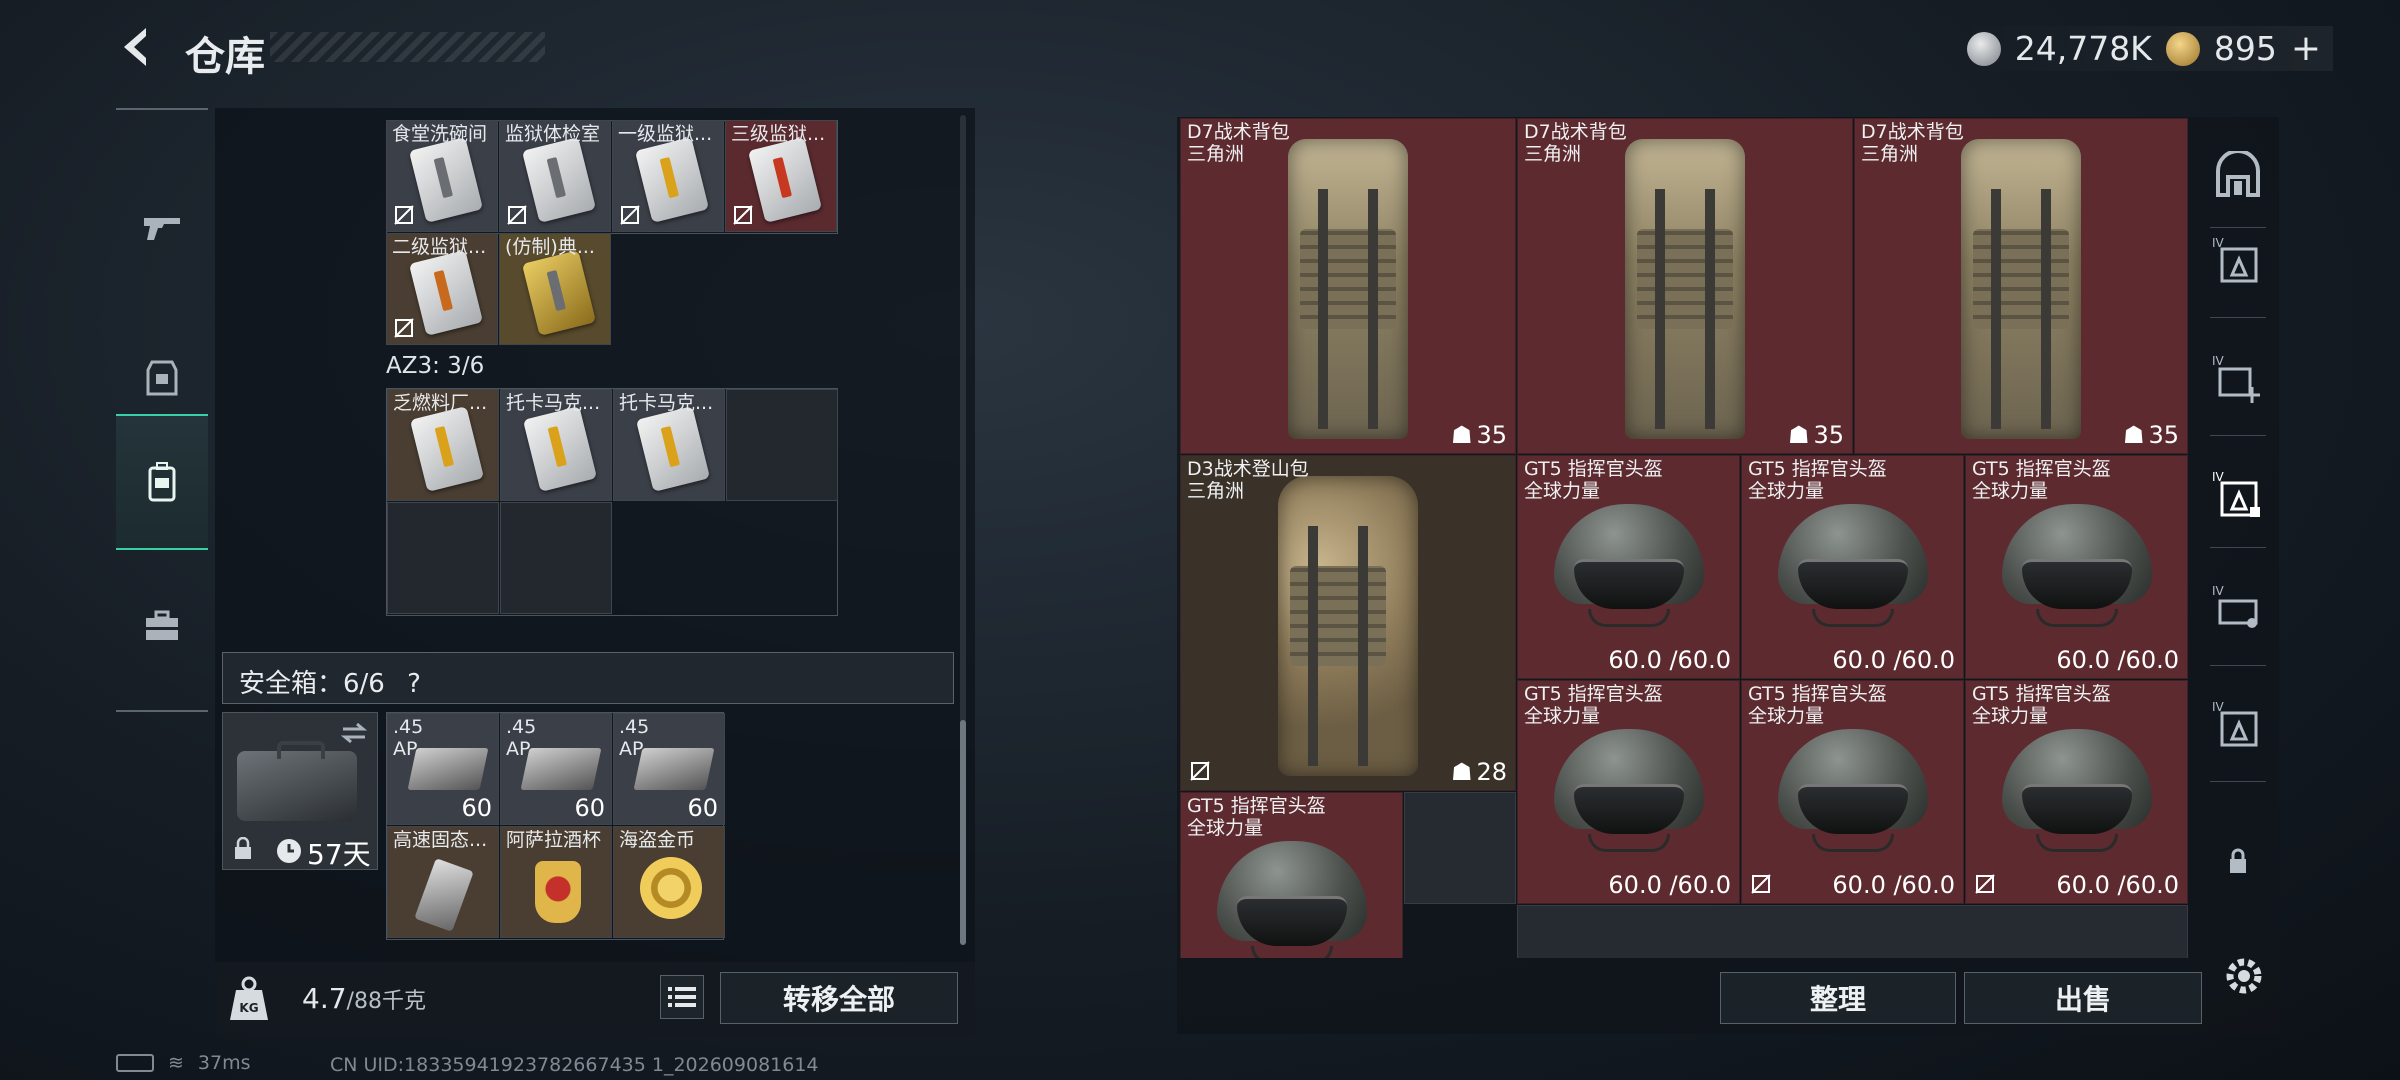  I want to click on weight-icon: KG, so click(249, 998).